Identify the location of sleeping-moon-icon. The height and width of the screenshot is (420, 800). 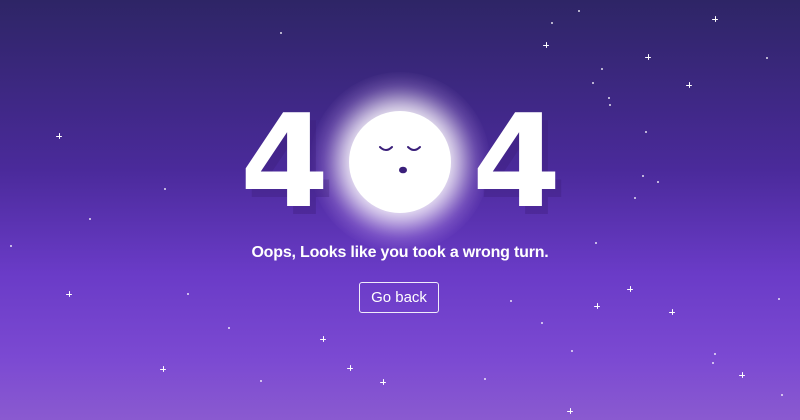
(400, 162).